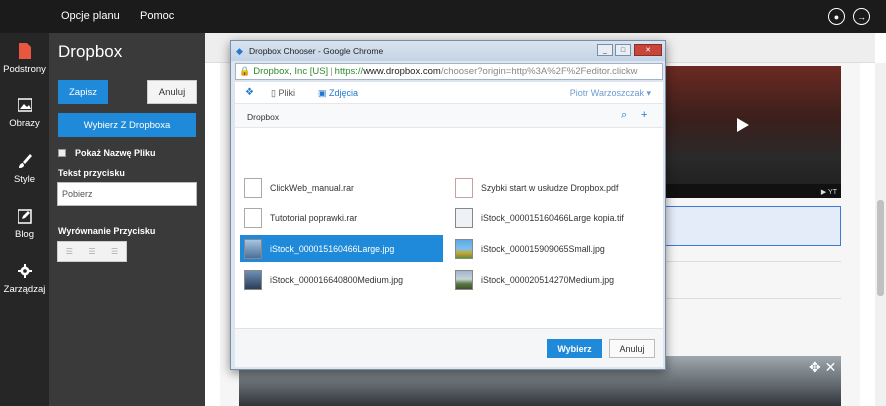 Image resolution: width=886 pixels, height=406 pixels. I want to click on align-right-icon: ☰, so click(114, 251).